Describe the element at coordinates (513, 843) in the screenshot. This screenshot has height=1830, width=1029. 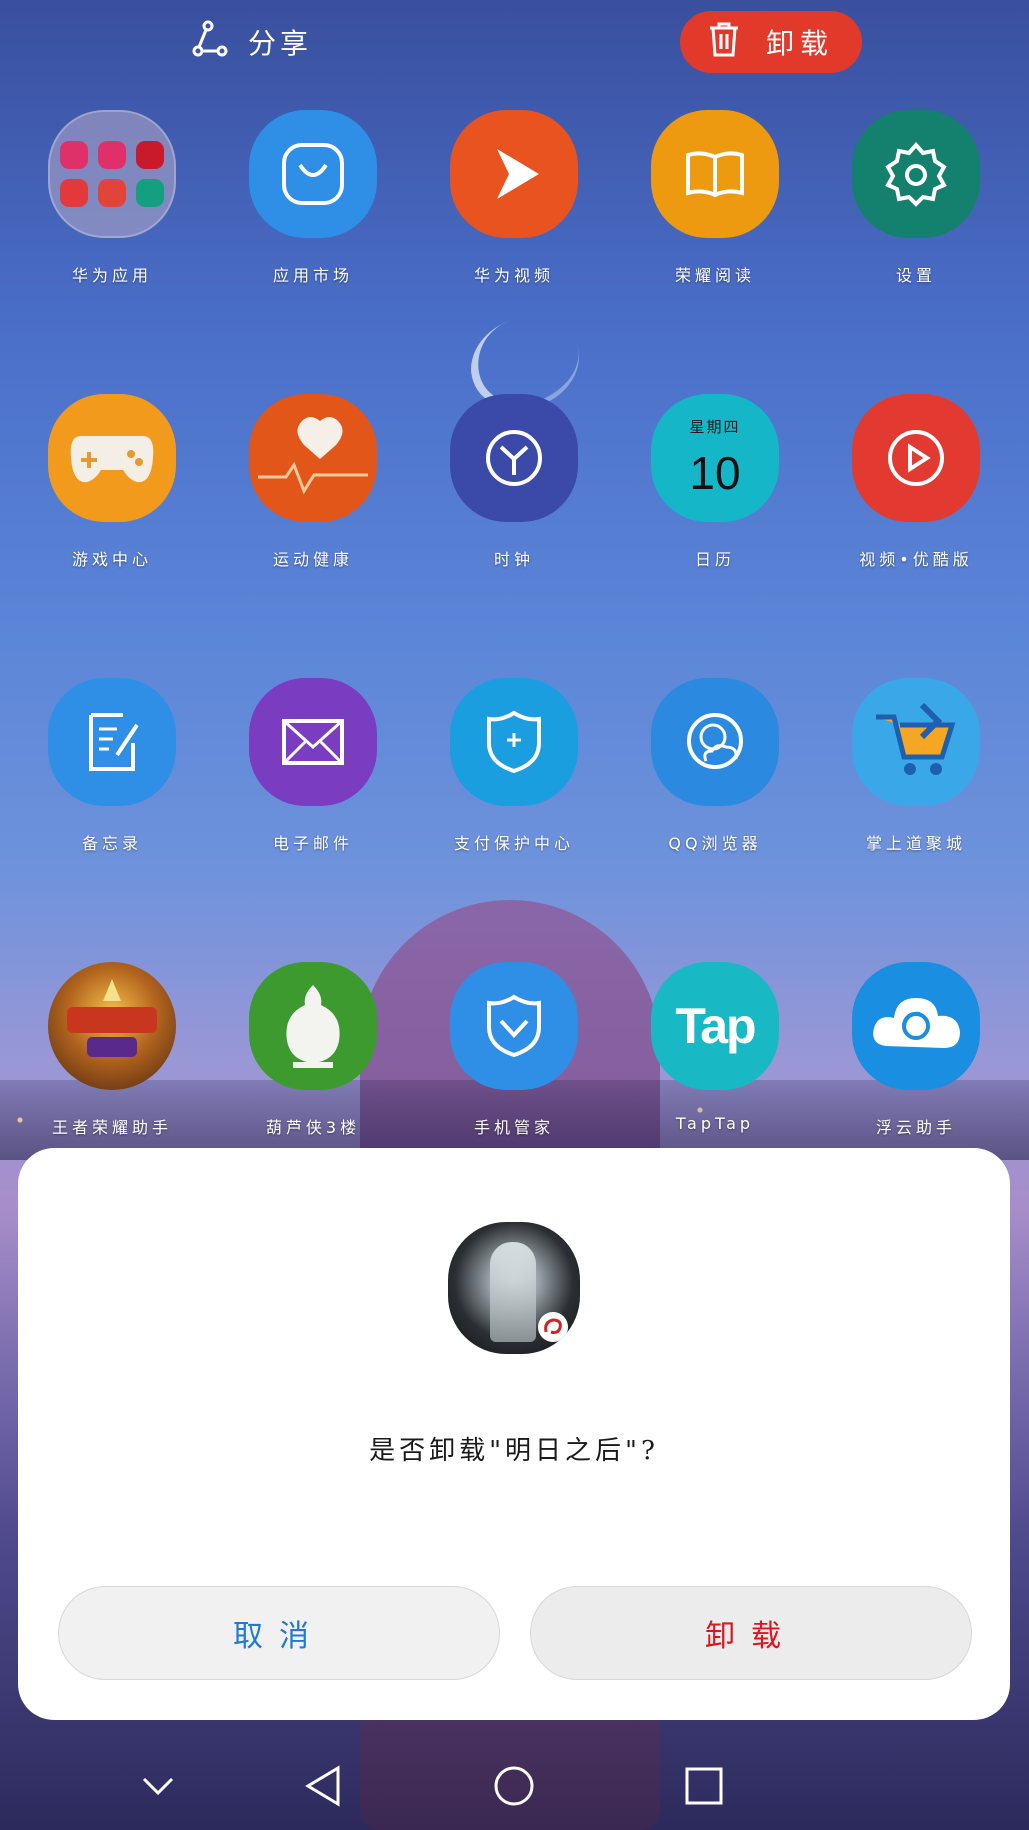
I see `app-label: 支付保护中心` at that location.